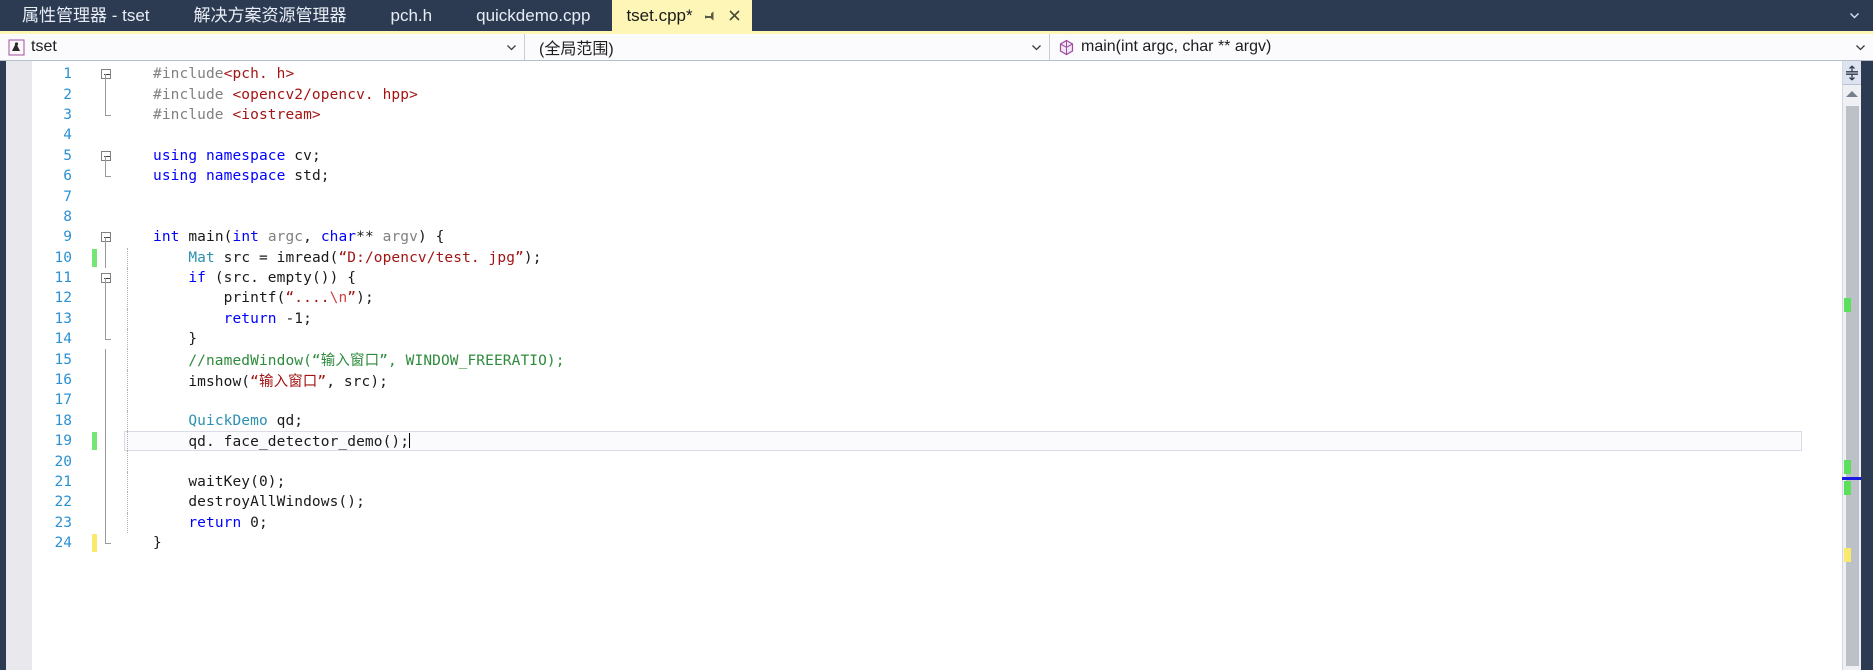 This screenshot has width=1873, height=670. Describe the element at coordinates (262, 47) in the screenshot. I see `project-dropdown: tset` at that location.